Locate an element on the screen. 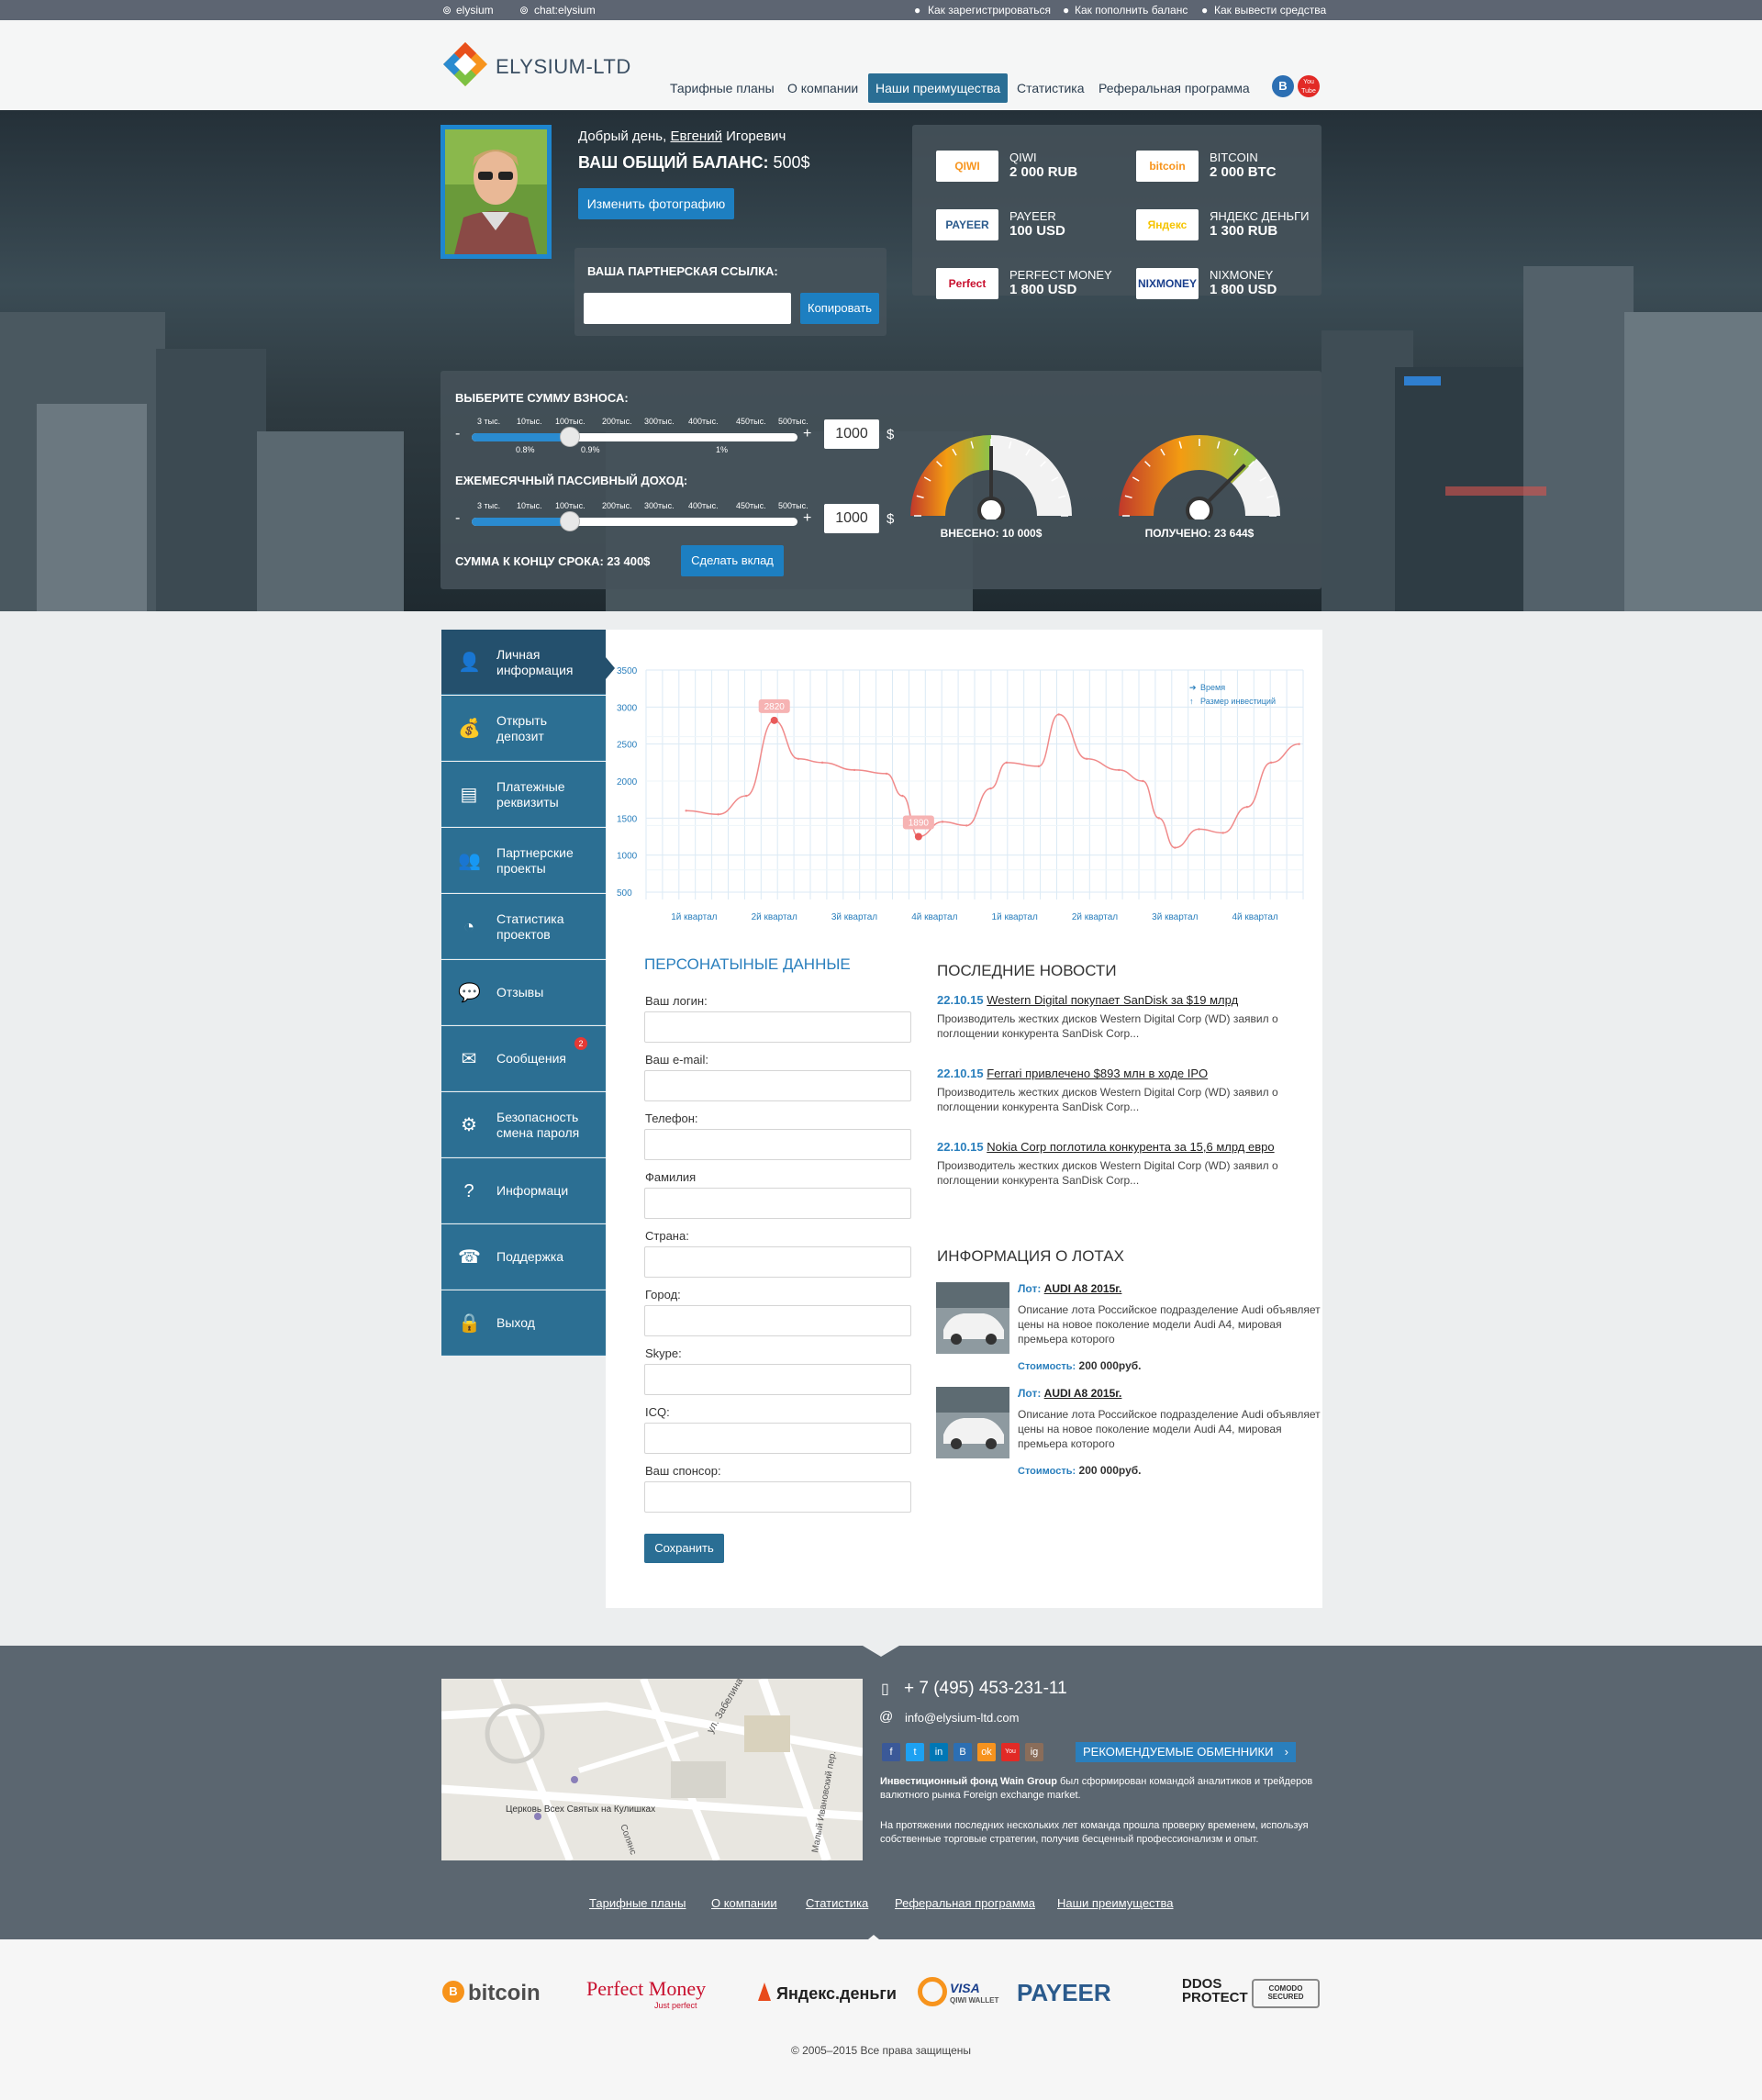 Image resolution: width=1762 pixels, height=2100 pixels. lot-heading: Лот: AUDI A8 2015г. is located at coordinates (1069, 1288).